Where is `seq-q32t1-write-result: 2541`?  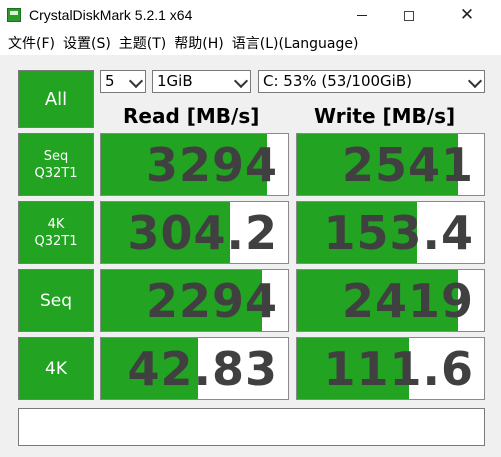
seq-q32t1-write-result: 2541 is located at coordinates (390, 164).